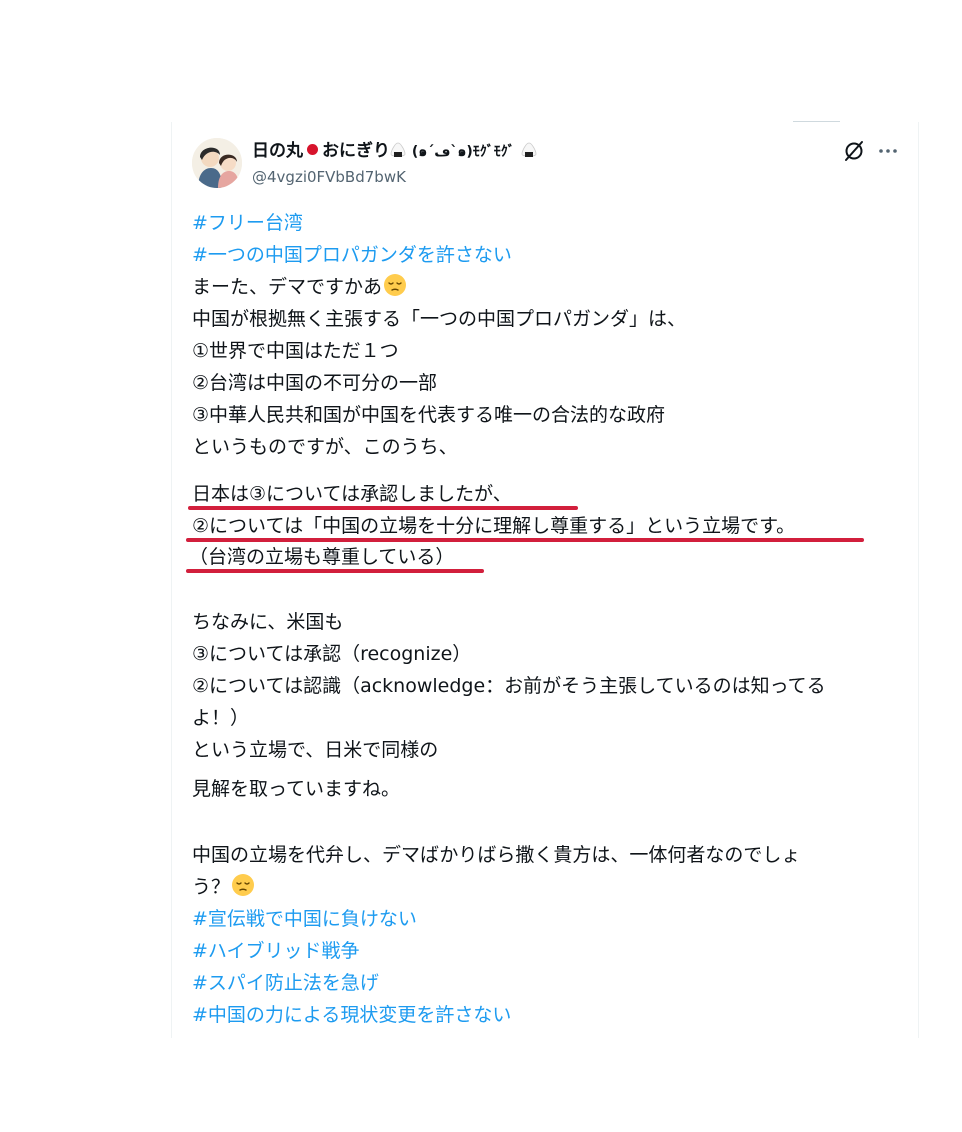 The width and height of the screenshot is (962, 1132). I want to click on display-name-text: 日の丸, so click(277, 151).